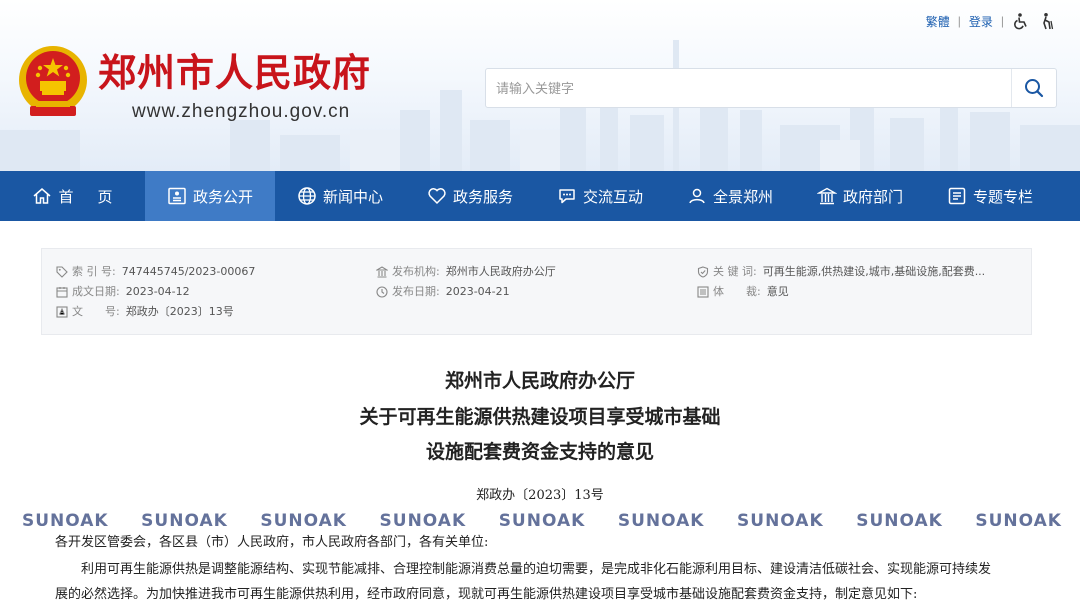 This screenshot has width=1080, height=612. I want to click on meta-published-date: 发布日期: 2023-04-21, so click(443, 292).